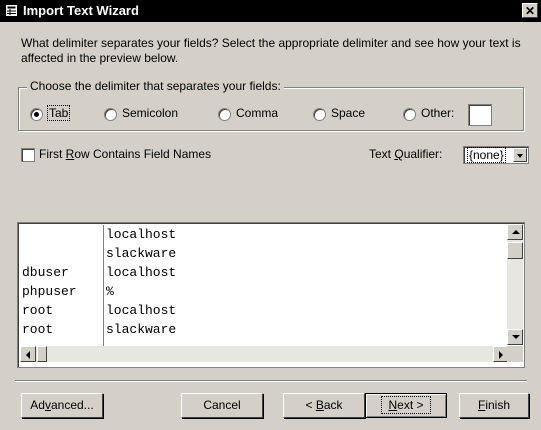 The width and height of the screenshot is (541, 430). Describe the element at coordinates (150, 113) in the screenshot. I see `radio-semicolon-label: Semicolon` at that location.